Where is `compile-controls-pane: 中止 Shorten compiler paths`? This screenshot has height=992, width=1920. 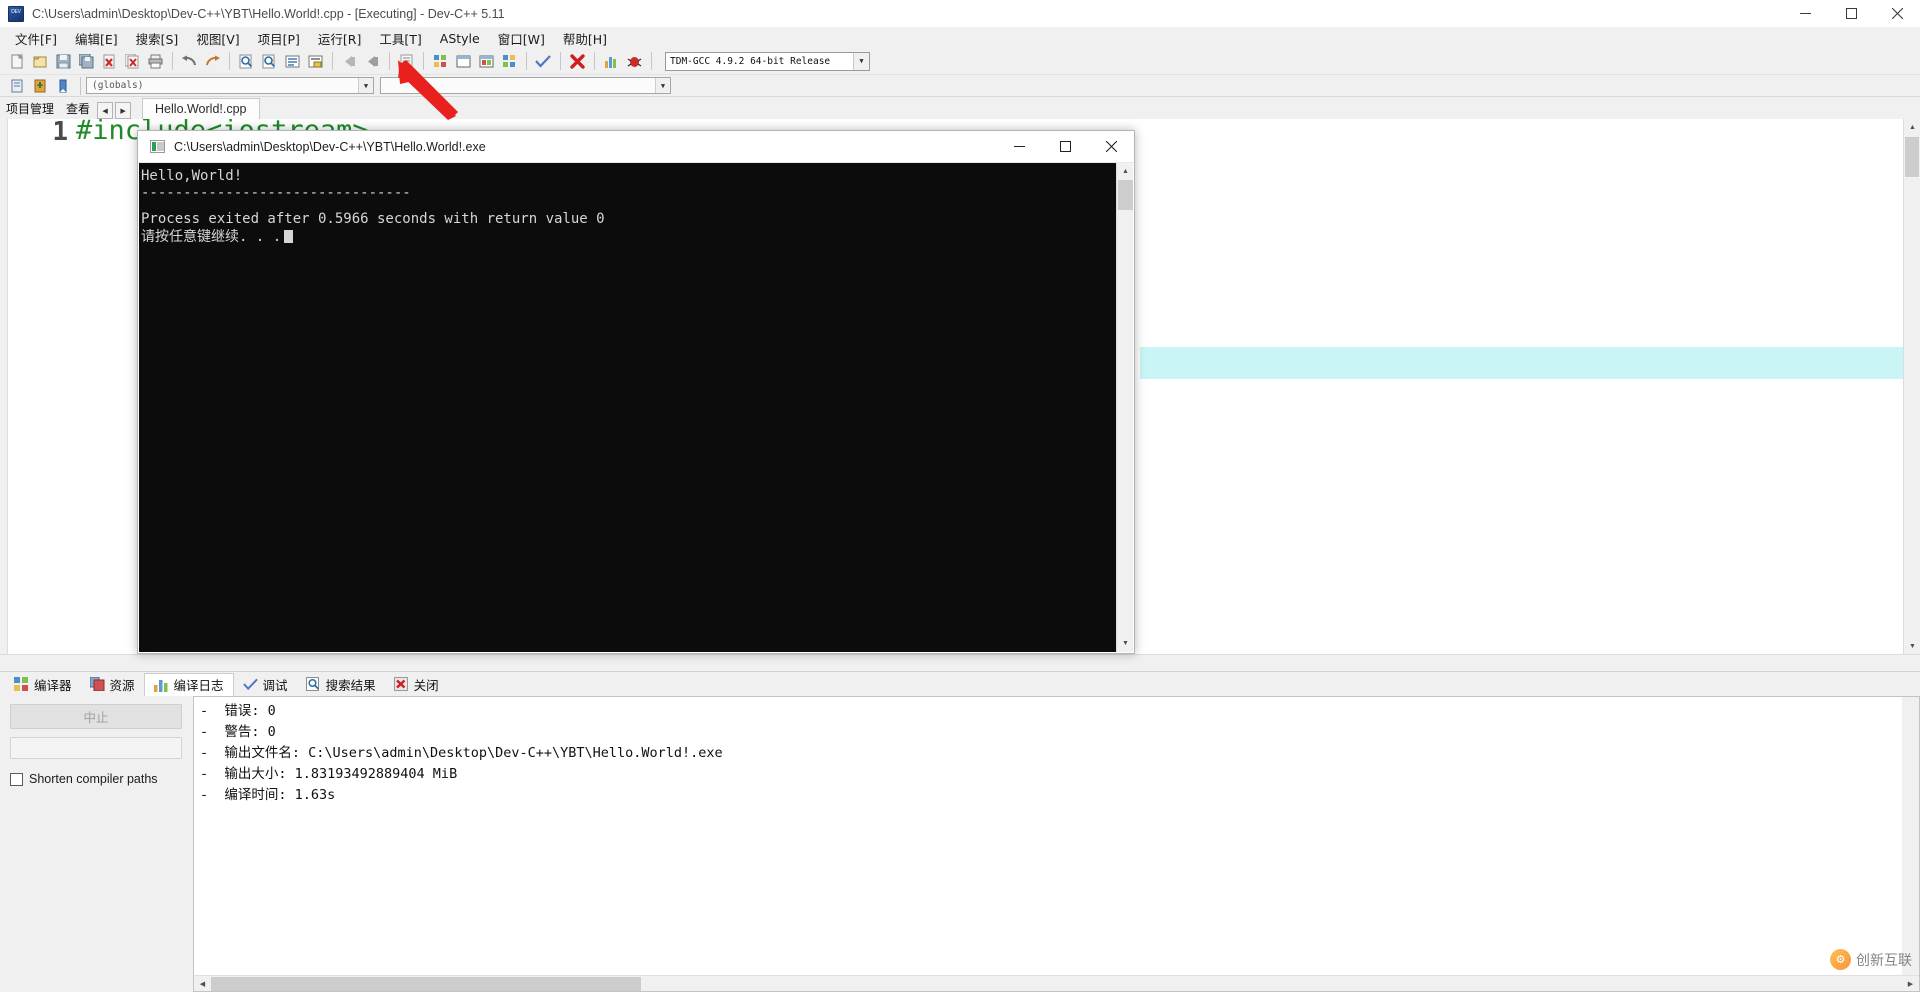
compile-controls-pane: 中止 Shorten compiler paths is located at coordinates (96, 844).